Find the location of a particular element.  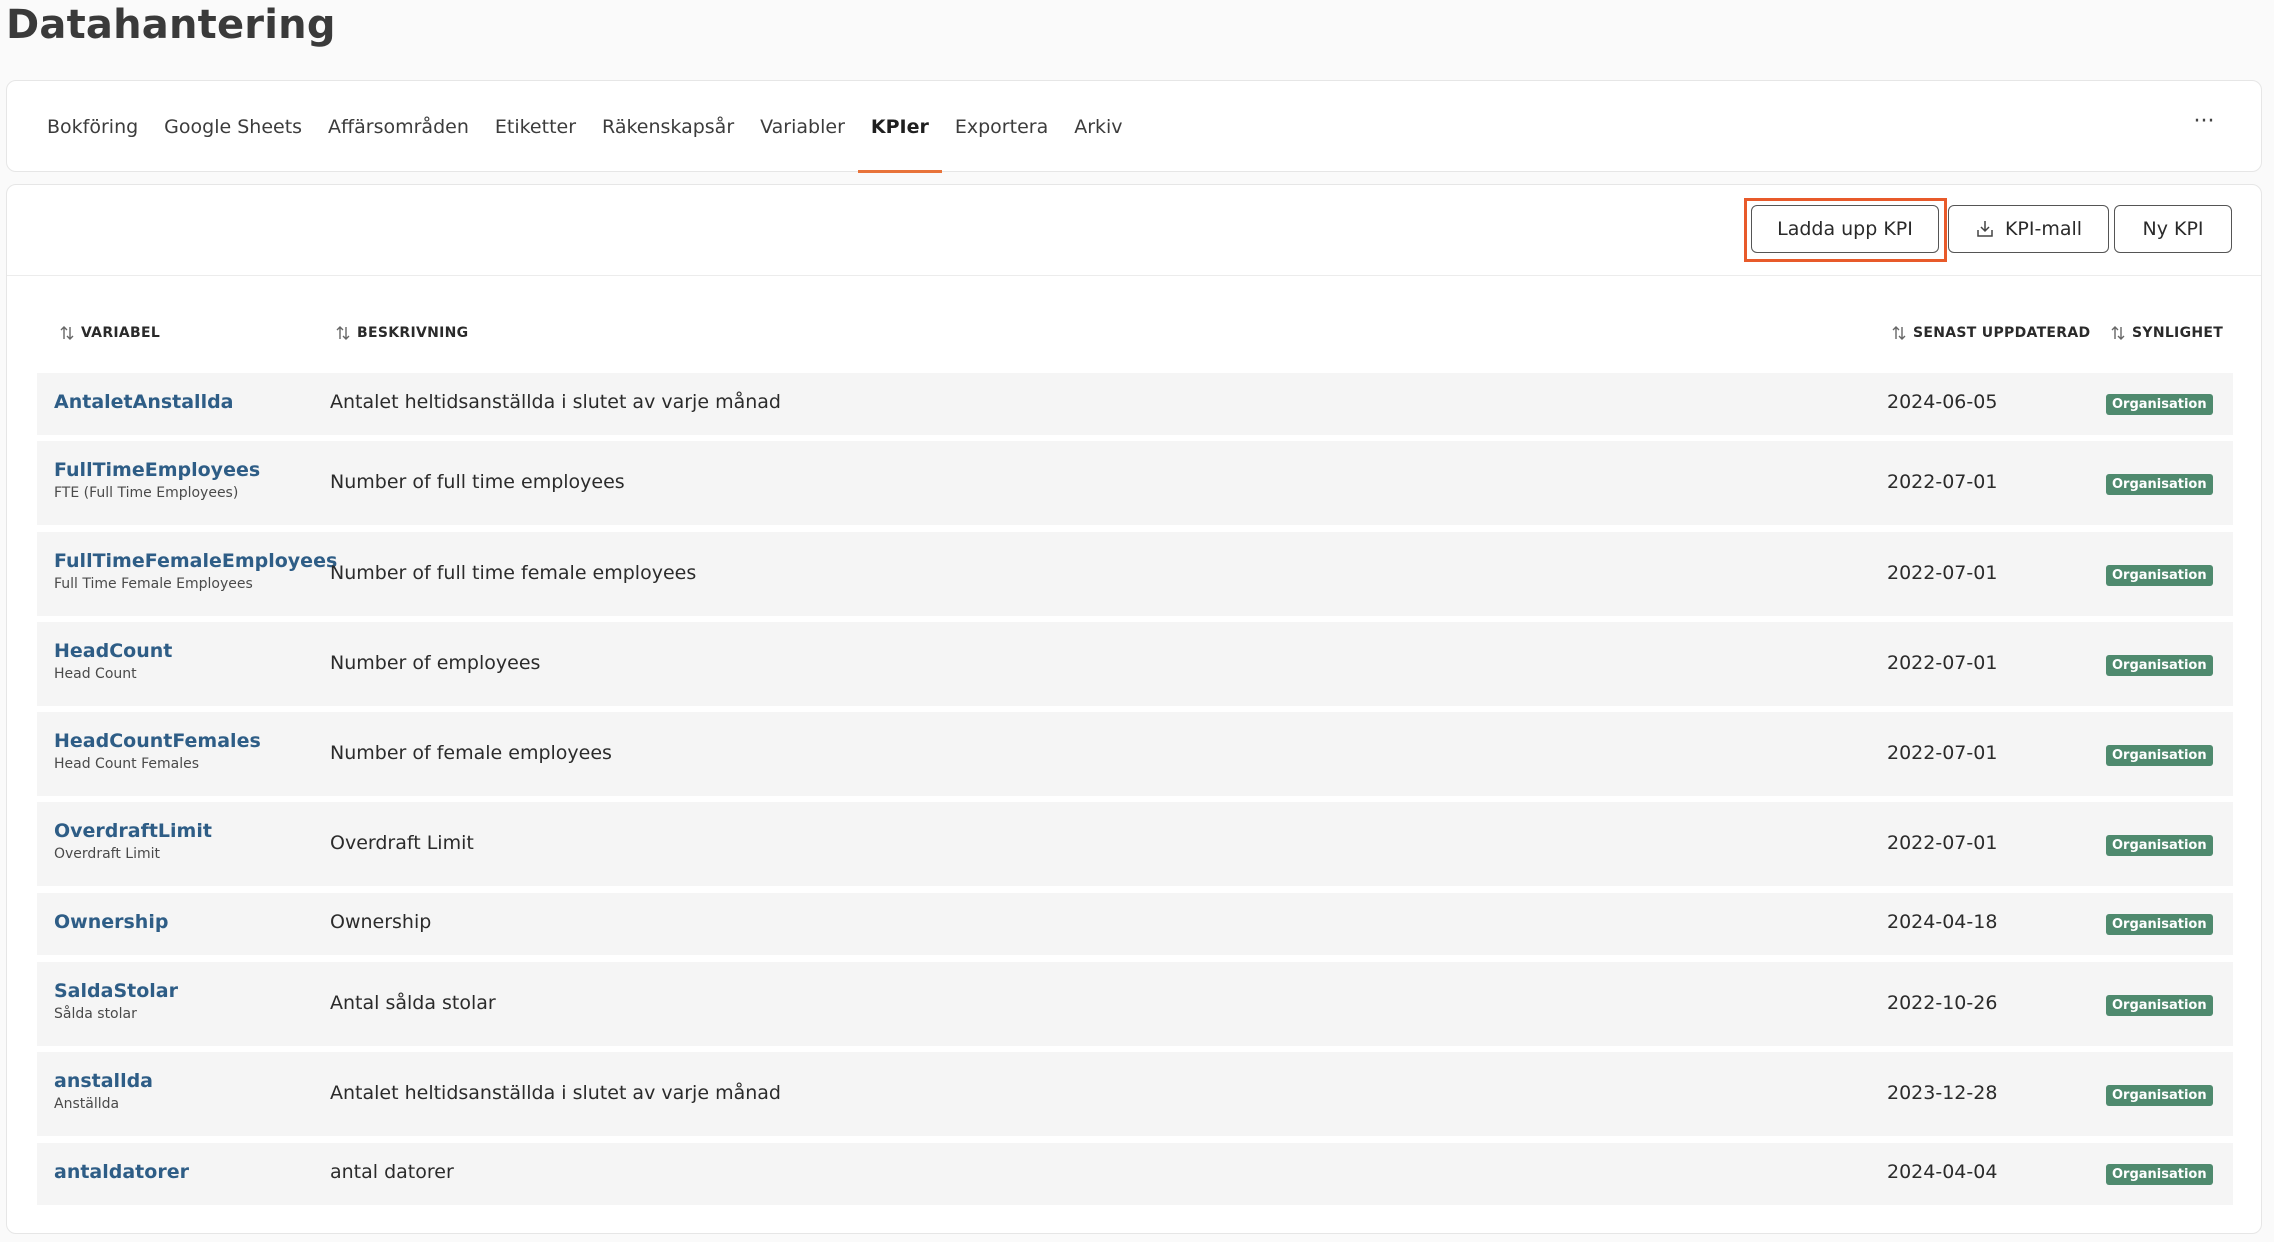

variable-link: antaldatorer is located at coordinates (121, 1172).